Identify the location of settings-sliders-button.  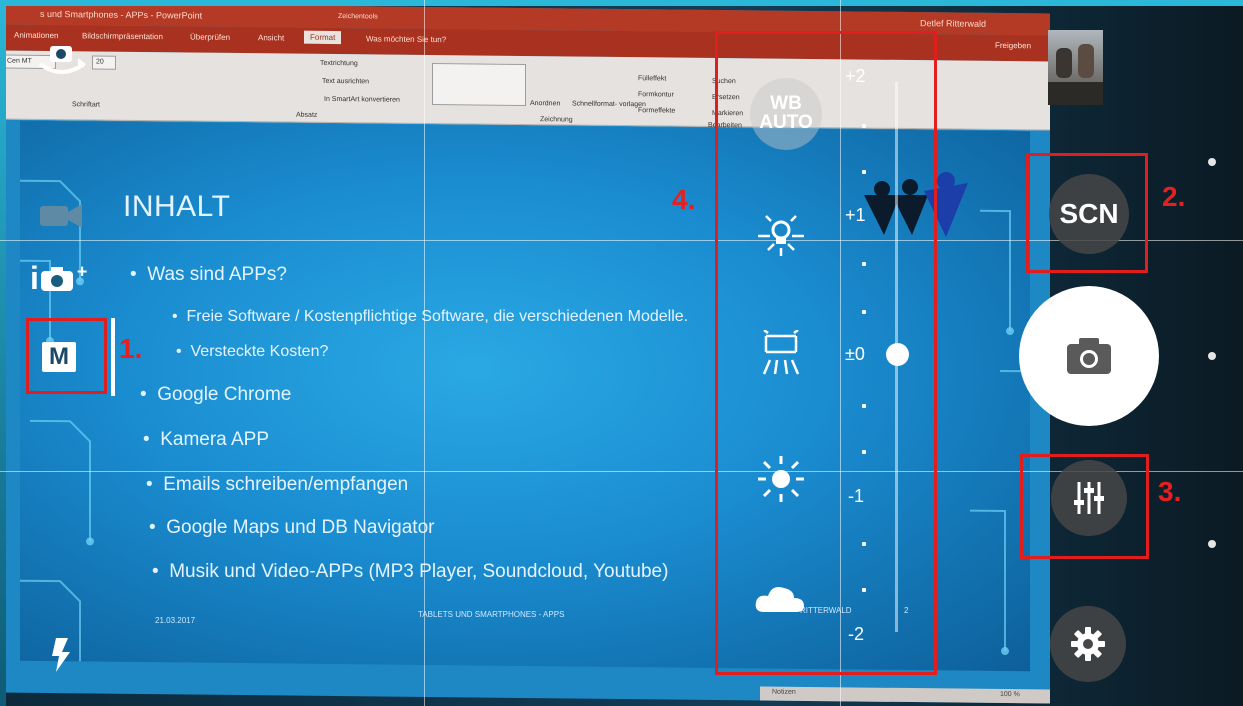
(1089, 498).